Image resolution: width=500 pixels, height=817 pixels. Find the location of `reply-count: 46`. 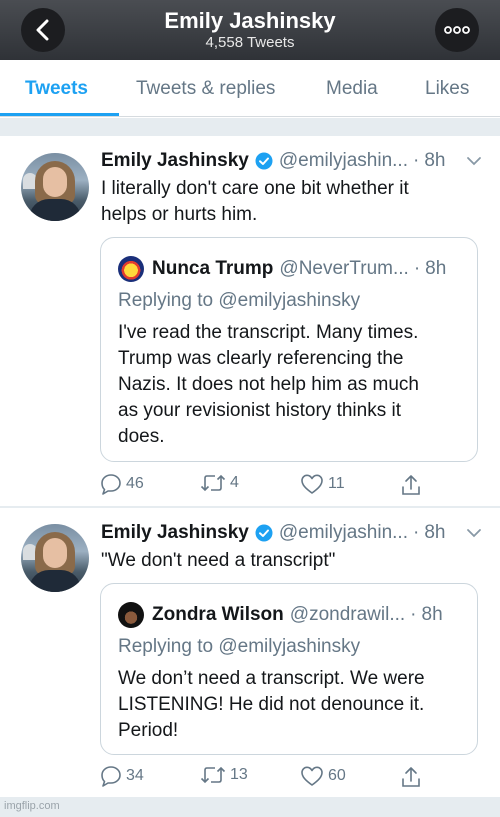

reply-count: 46 is located at coordinates (135, 483).